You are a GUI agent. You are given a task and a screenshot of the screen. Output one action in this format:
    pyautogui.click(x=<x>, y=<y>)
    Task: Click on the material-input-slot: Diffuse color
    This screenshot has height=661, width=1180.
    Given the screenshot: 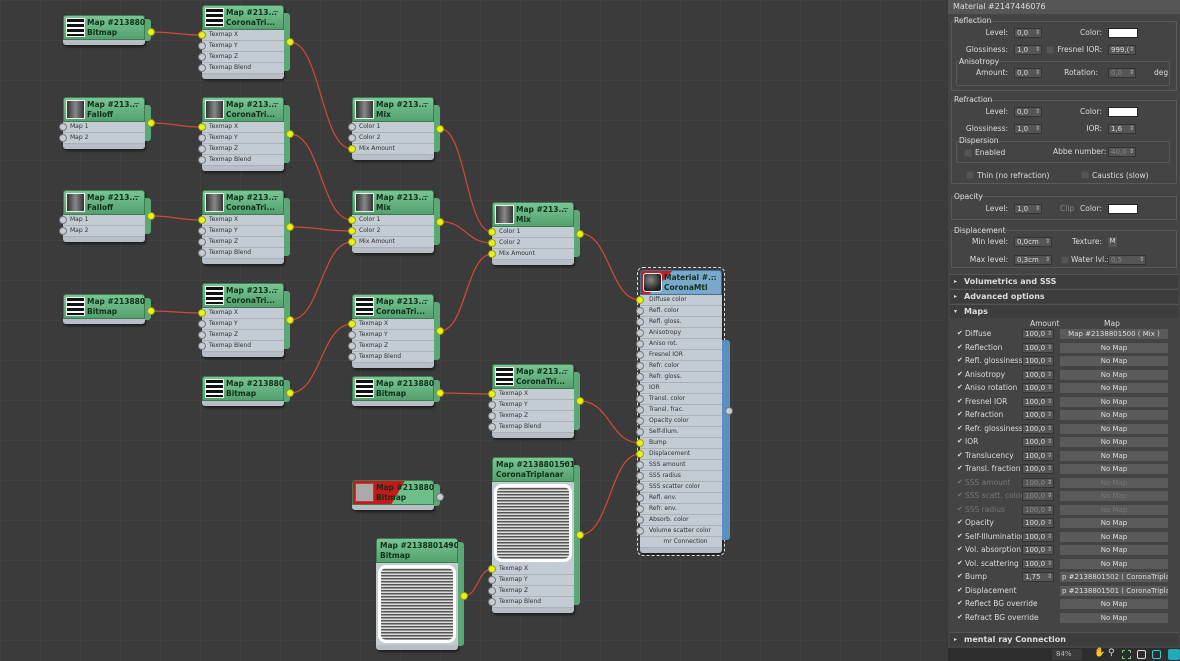 What is the action you would take?
    pyautogui.click(x=681, y=300)
    